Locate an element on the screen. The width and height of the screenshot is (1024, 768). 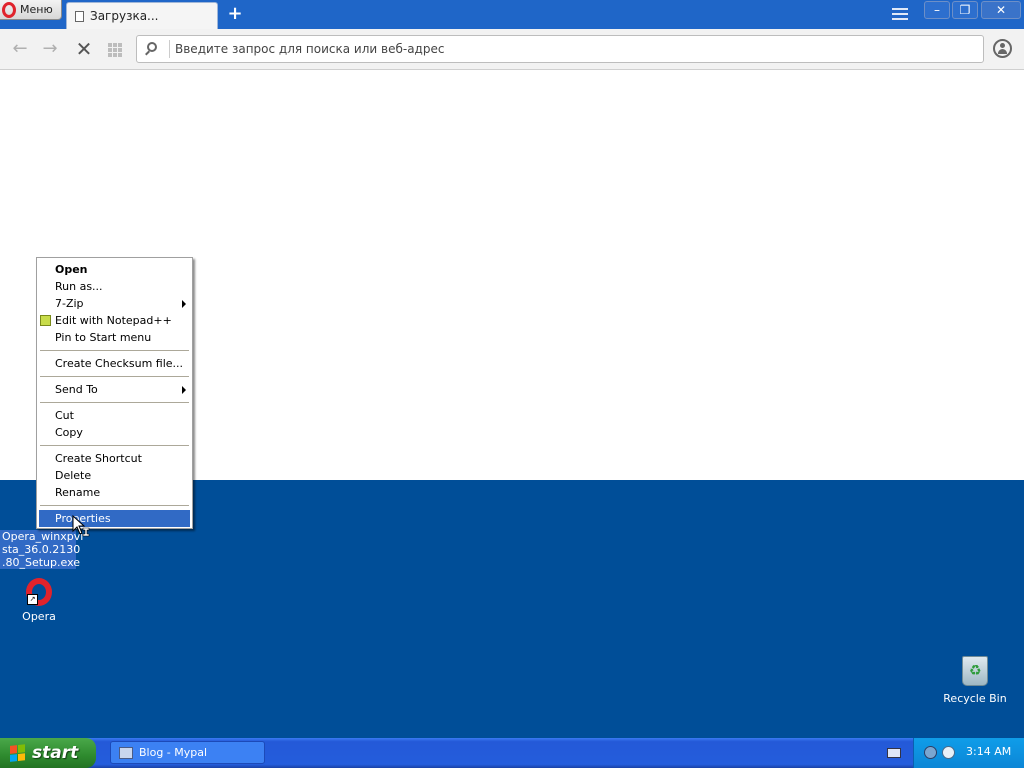
network-icon is located at coordinates (930, 752).